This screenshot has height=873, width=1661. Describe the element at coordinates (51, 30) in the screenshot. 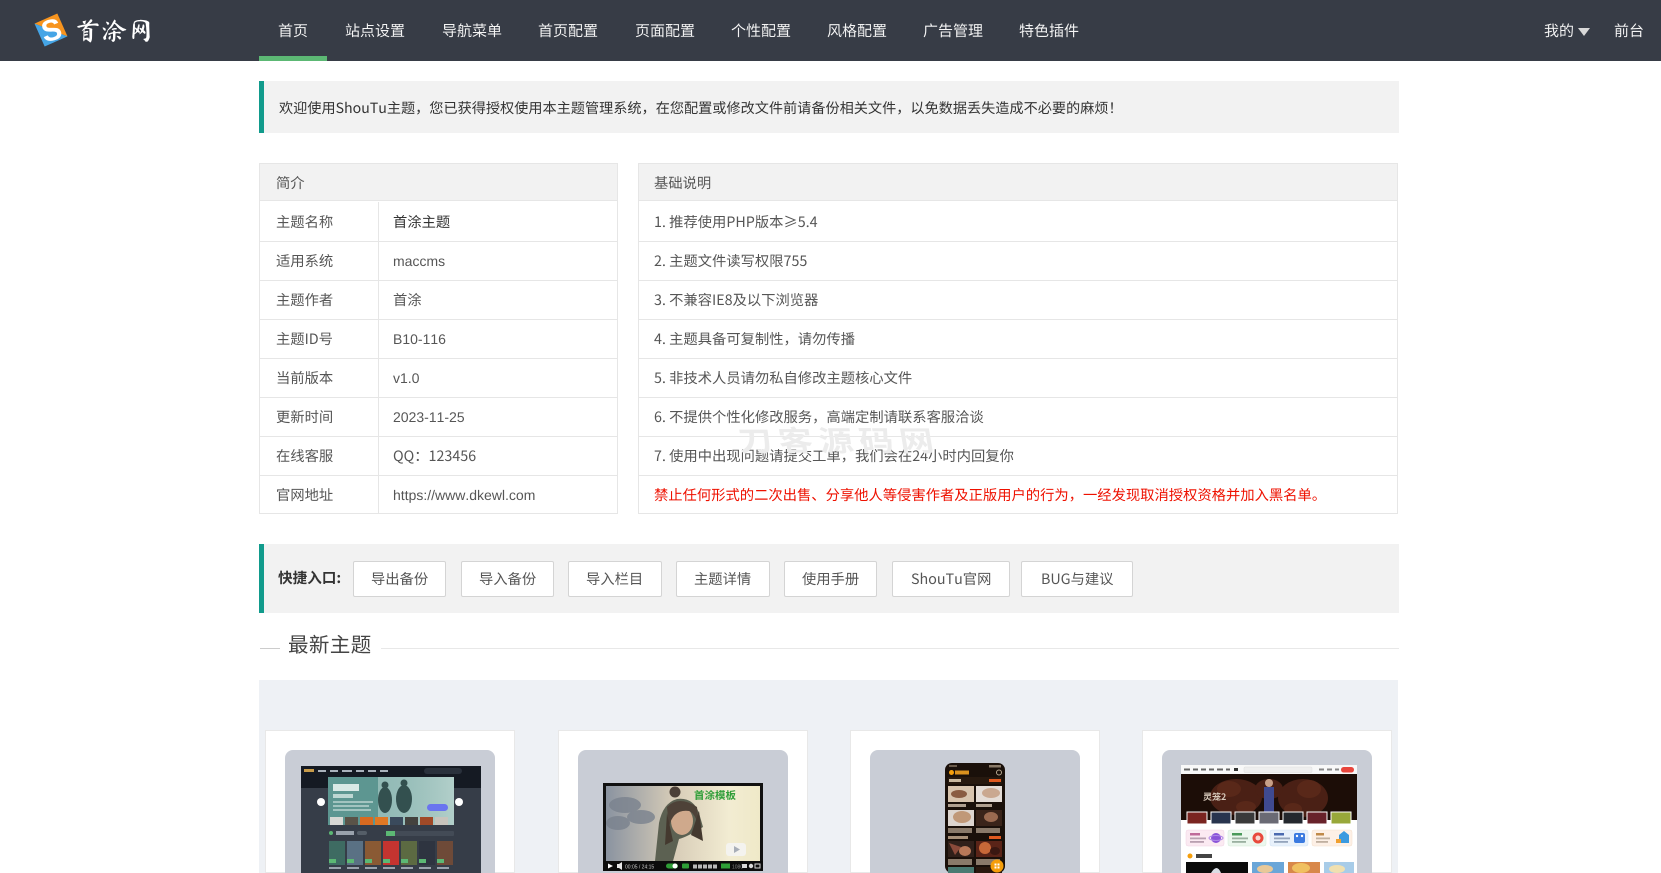

I see `svg-text: S` at that location.